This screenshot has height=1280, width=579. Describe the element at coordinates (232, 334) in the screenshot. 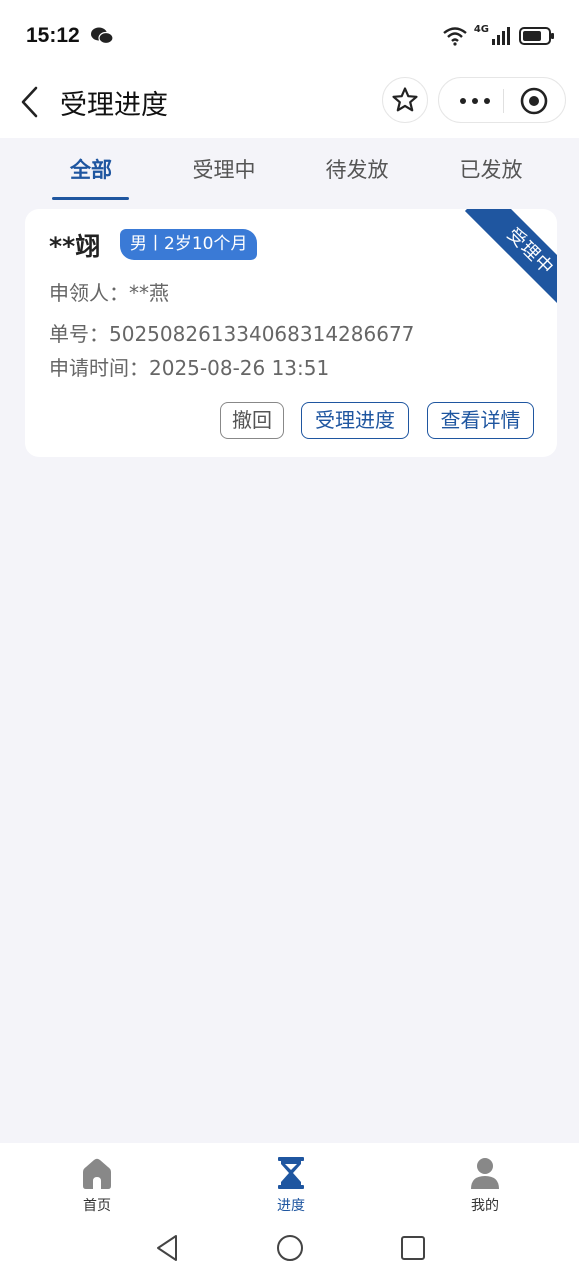

I see `order-number-text: 单号：5025082613340683142866​77` at that location.